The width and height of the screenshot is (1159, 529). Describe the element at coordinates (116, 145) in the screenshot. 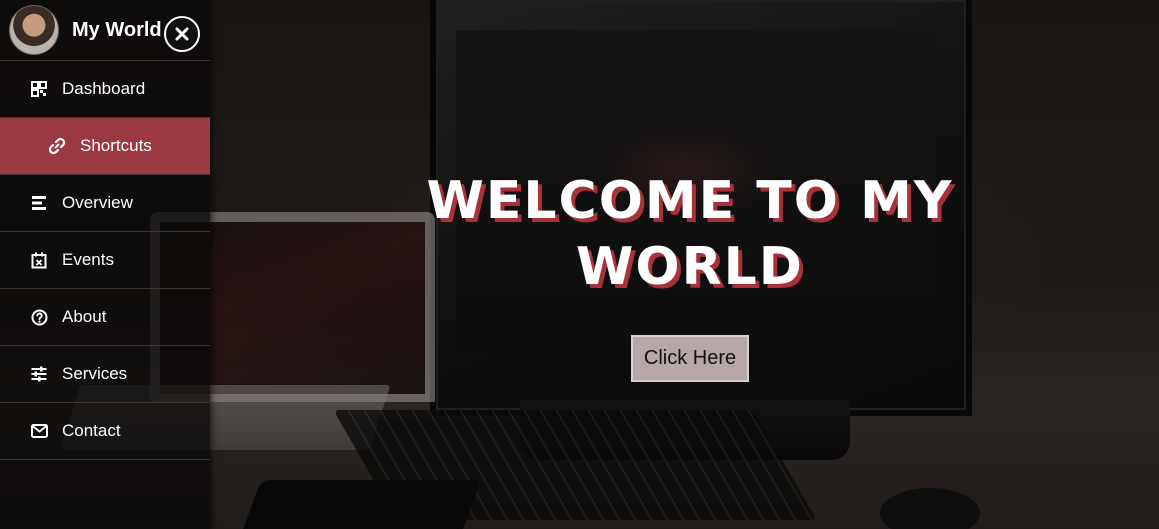

I see `sidebar-item-label: Shortcuts` at that location.